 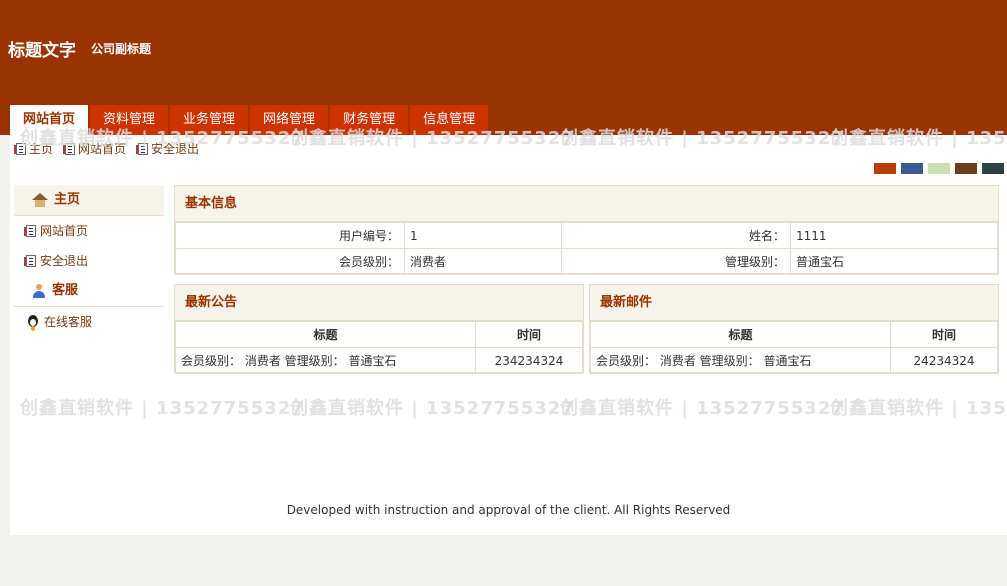 I want to click on qq-penguin-icon, so click(x=33, y=322).